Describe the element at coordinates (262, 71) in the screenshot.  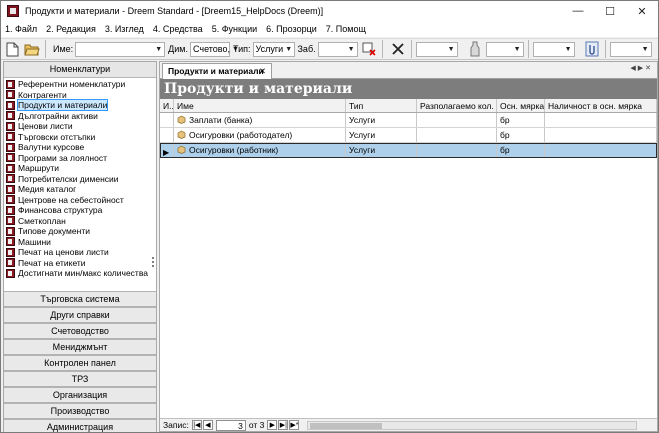
I see `tab-close-icon: ✕` at that location.